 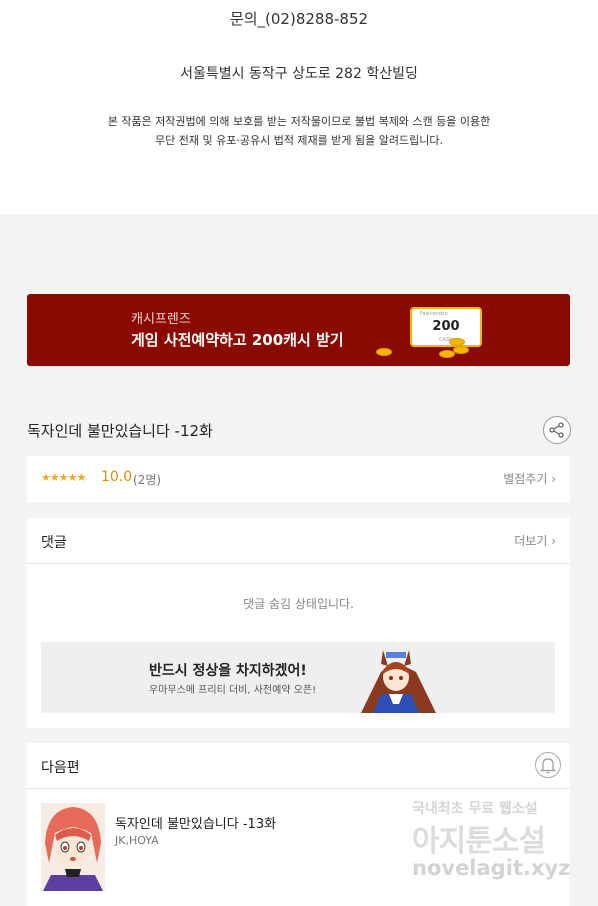 I want to click on rating-card: ★★★★★ 10.0 (2명) 별점주기 ›, so click(x=298, y=479).